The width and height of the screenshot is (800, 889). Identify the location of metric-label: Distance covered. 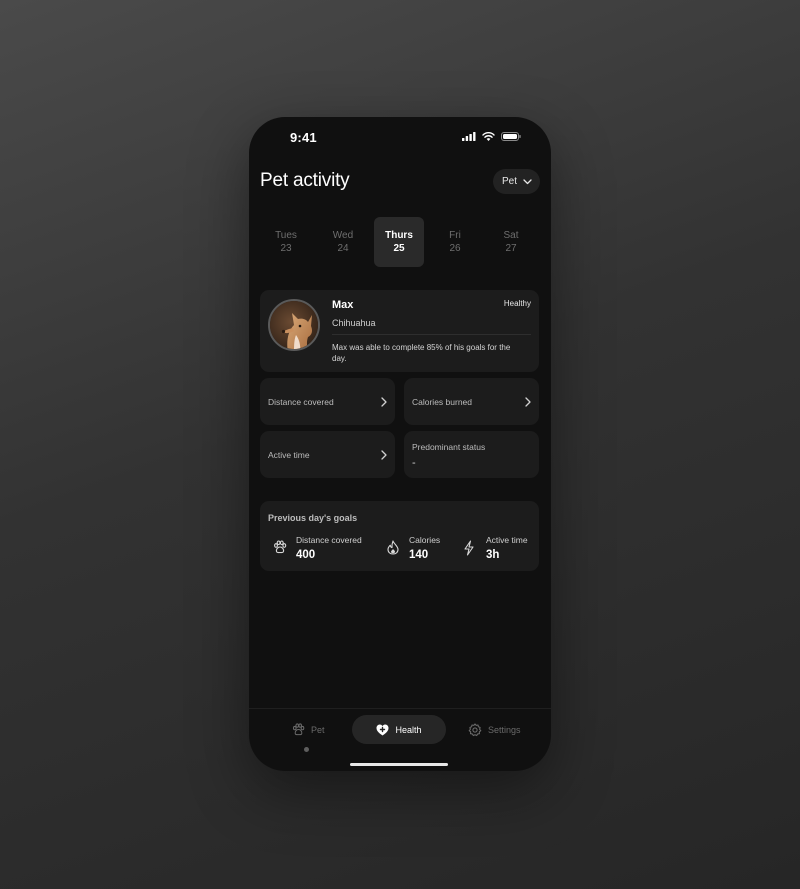
(301, 401).